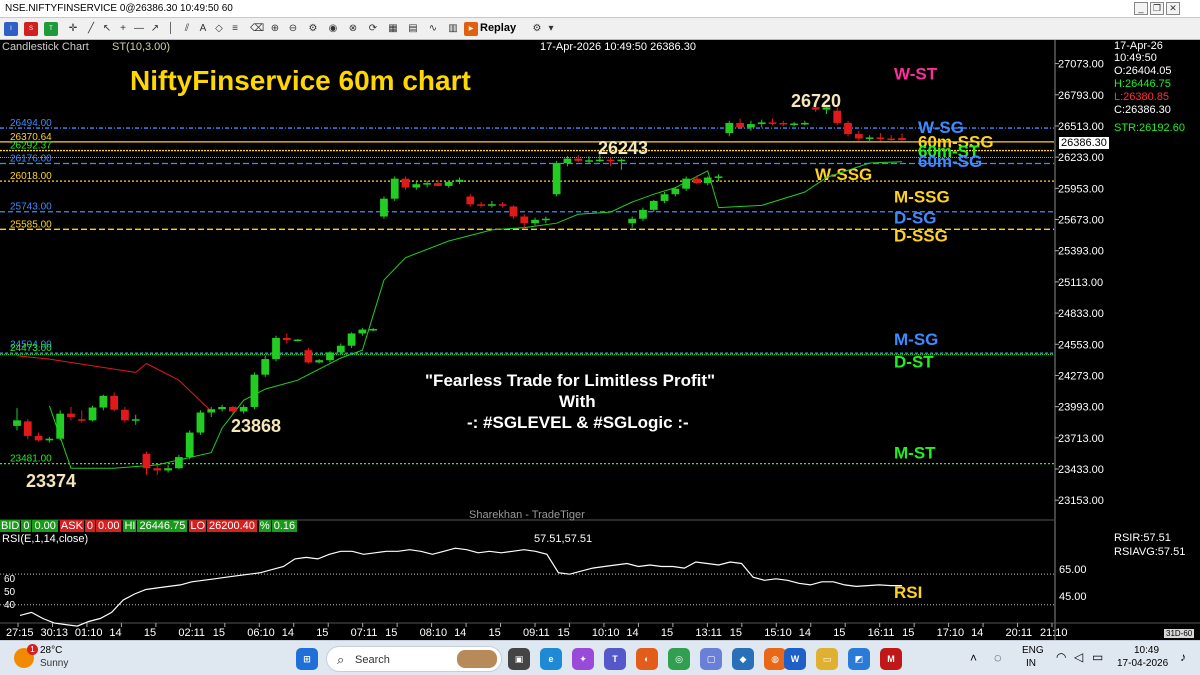 Image resolution: width=1200 pixels, height=675 pixels. Describe the element at coordinates (615, 659) in the screenshot. I see `teams-icon: T` at that location.